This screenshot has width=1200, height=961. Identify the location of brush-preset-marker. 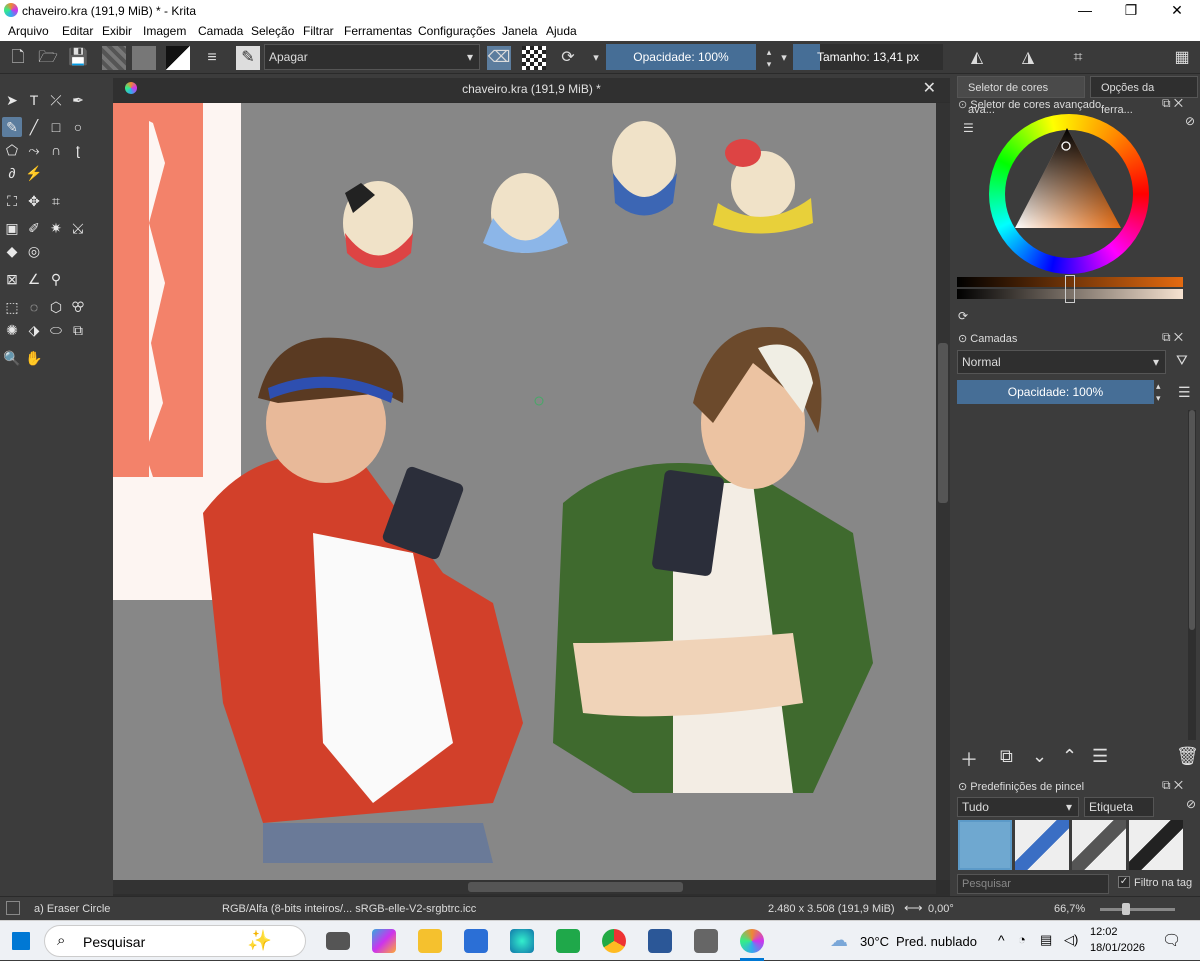
(1099, 845).